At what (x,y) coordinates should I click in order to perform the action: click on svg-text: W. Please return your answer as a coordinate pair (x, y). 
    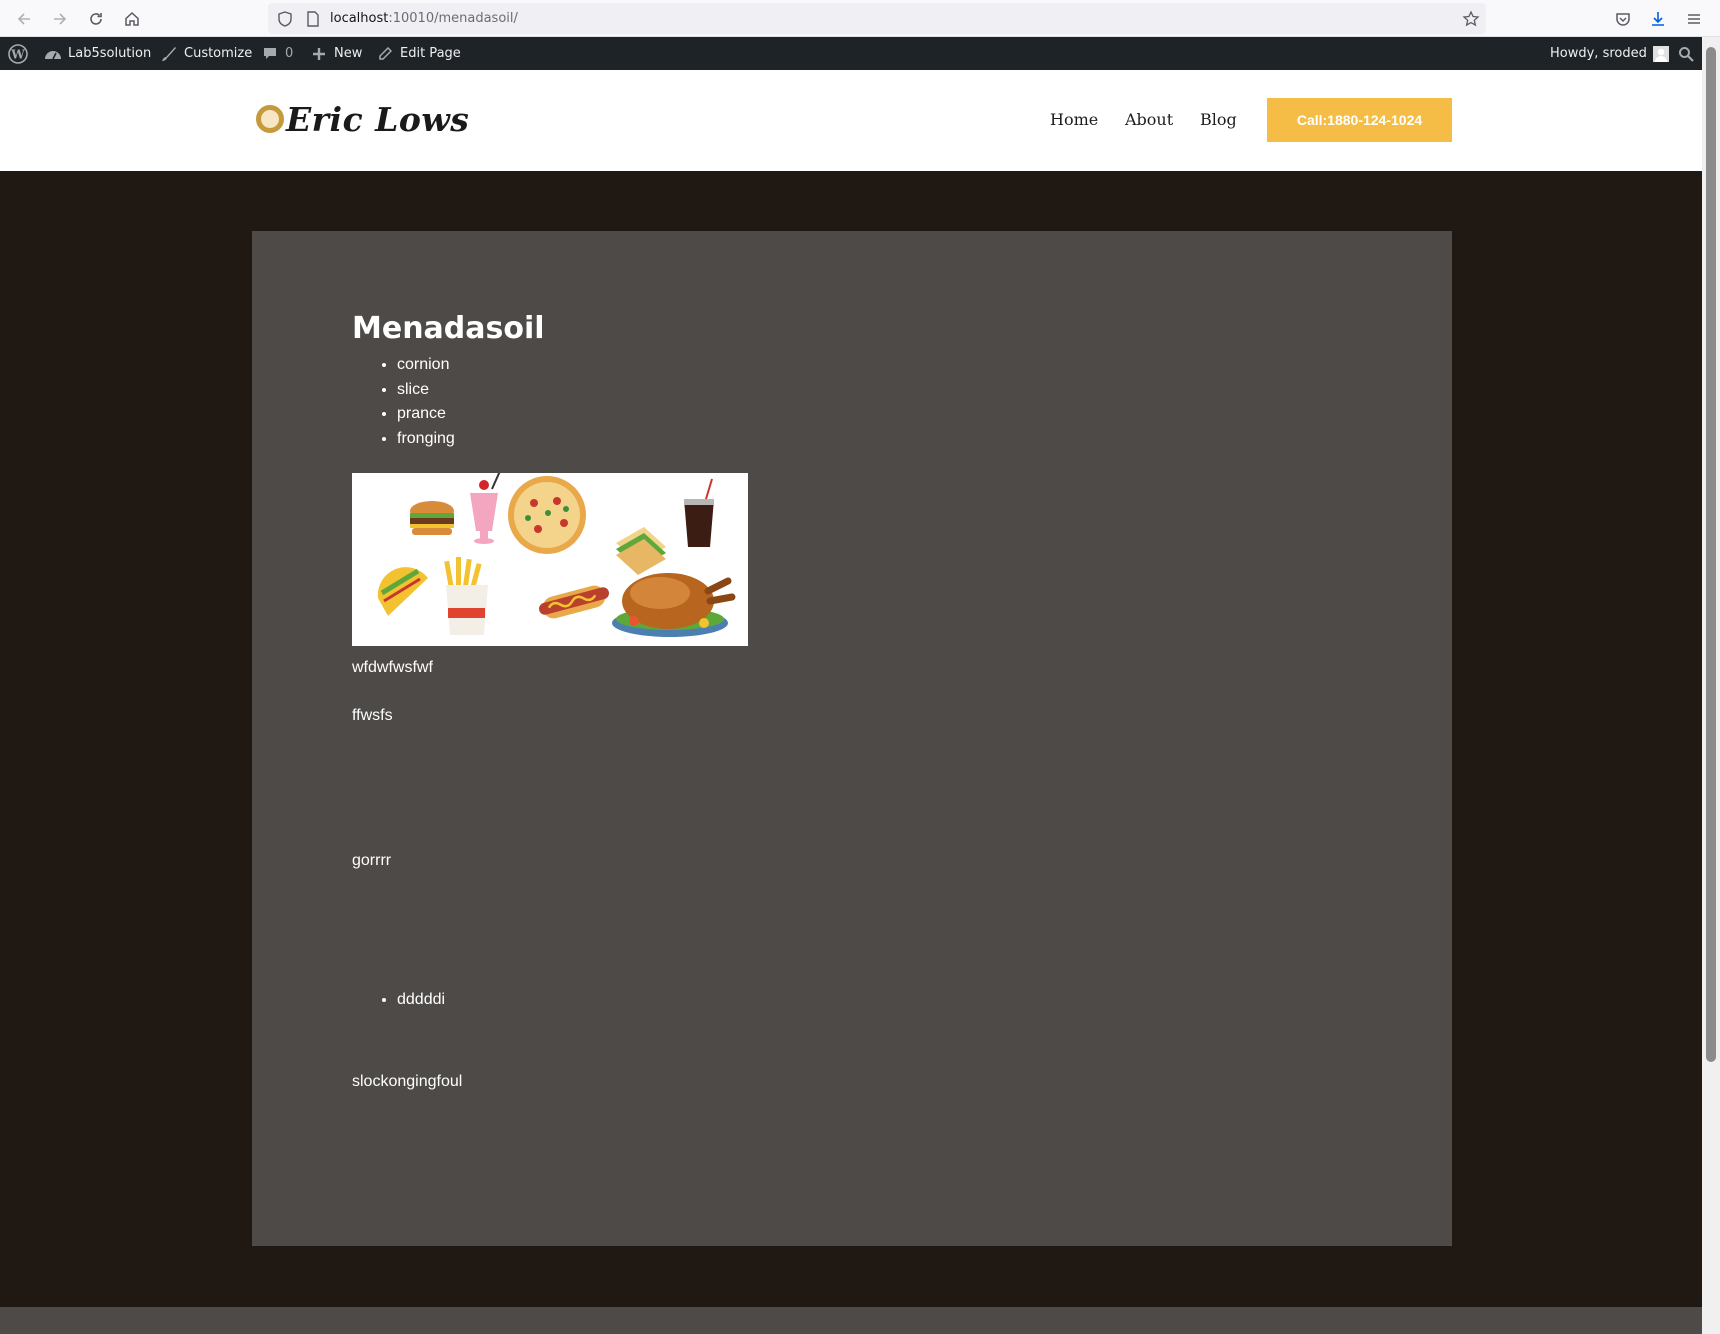
    Looking at the image, I should click on (17, 54).